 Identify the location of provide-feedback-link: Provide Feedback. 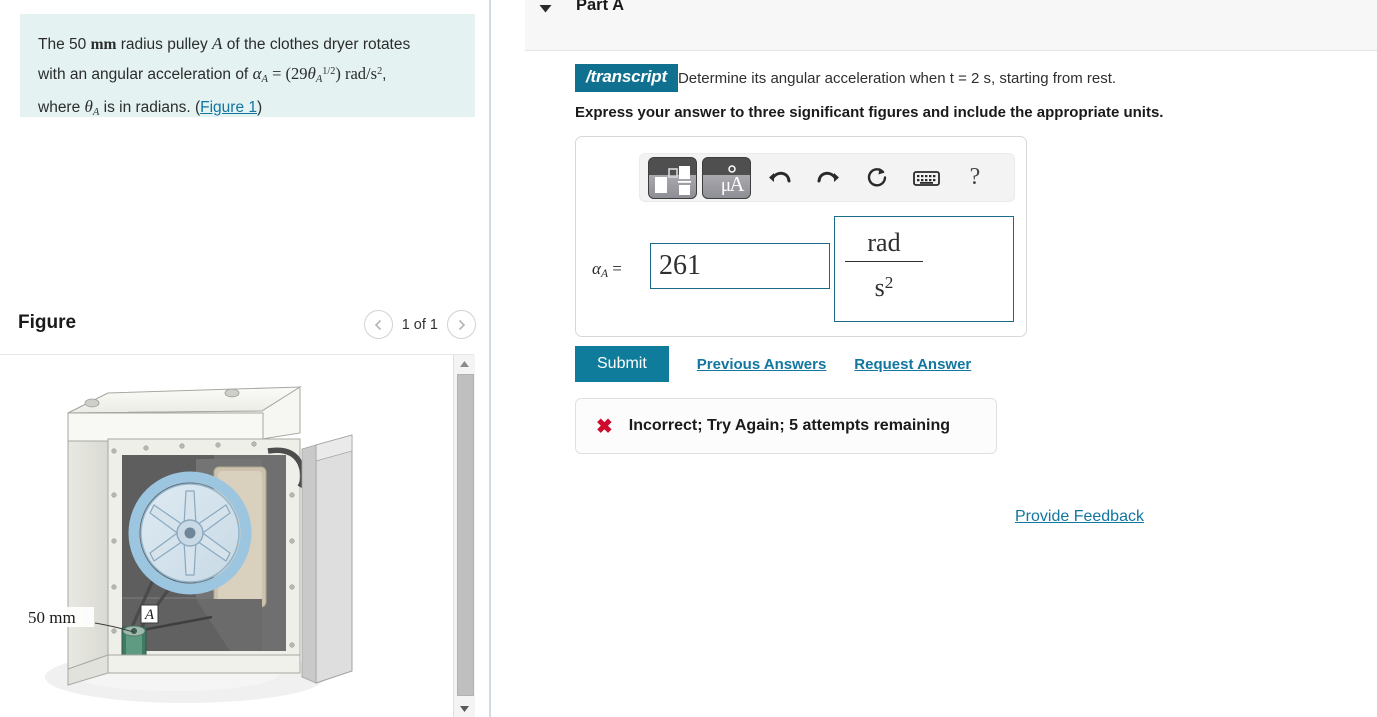
(1079, 517).